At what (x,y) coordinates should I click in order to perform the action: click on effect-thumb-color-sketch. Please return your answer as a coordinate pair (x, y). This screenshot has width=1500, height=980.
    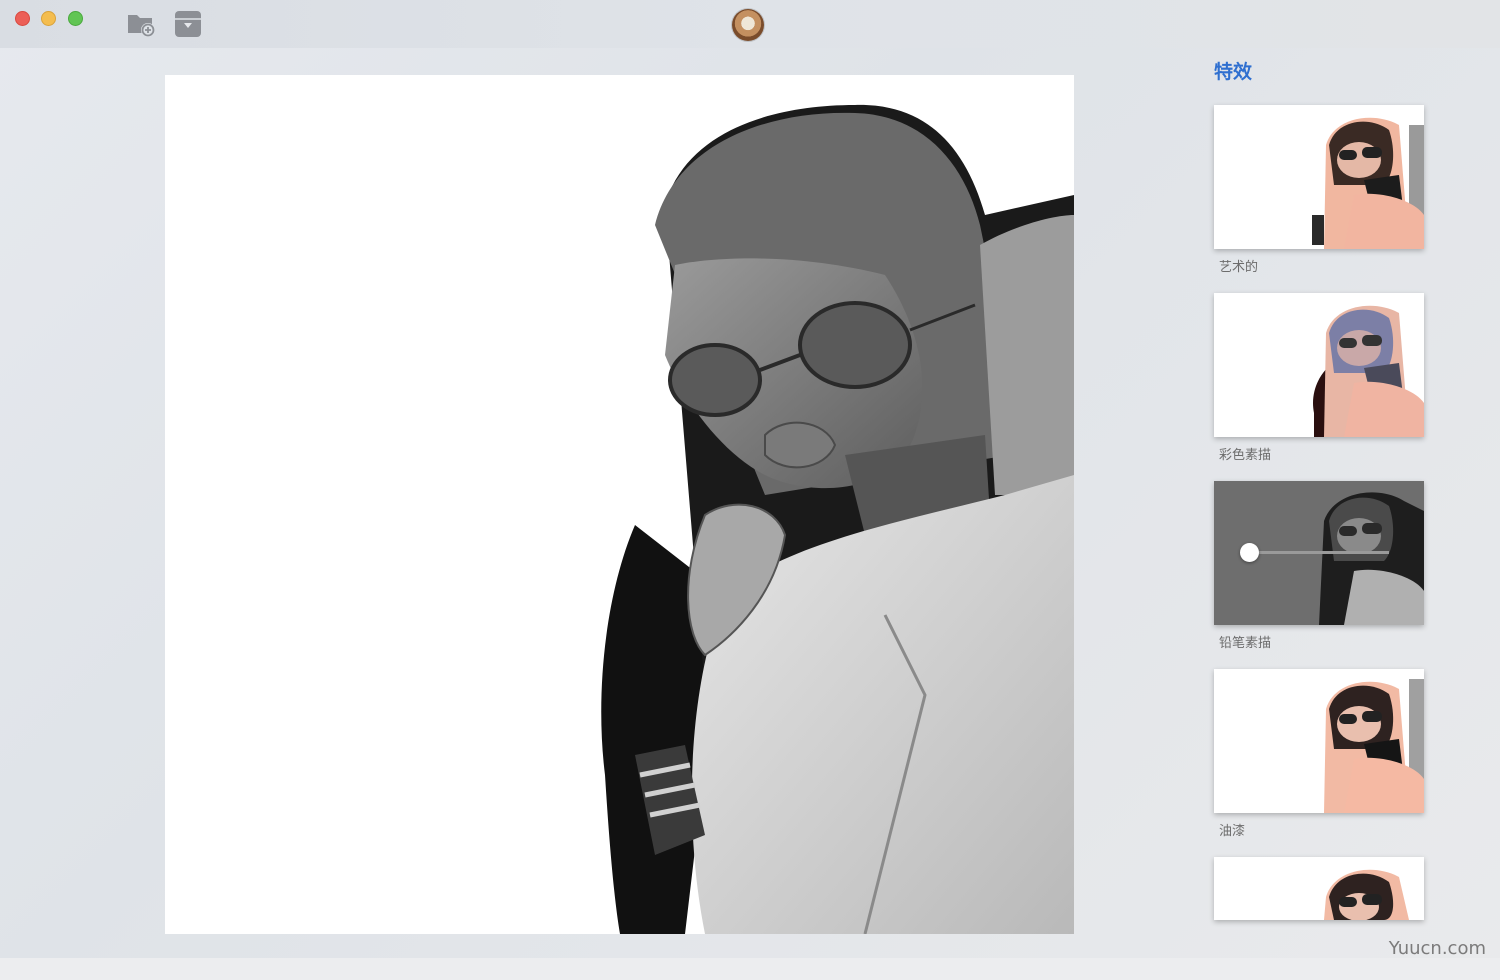
    Looking at the image, I should click on (1319, 365).